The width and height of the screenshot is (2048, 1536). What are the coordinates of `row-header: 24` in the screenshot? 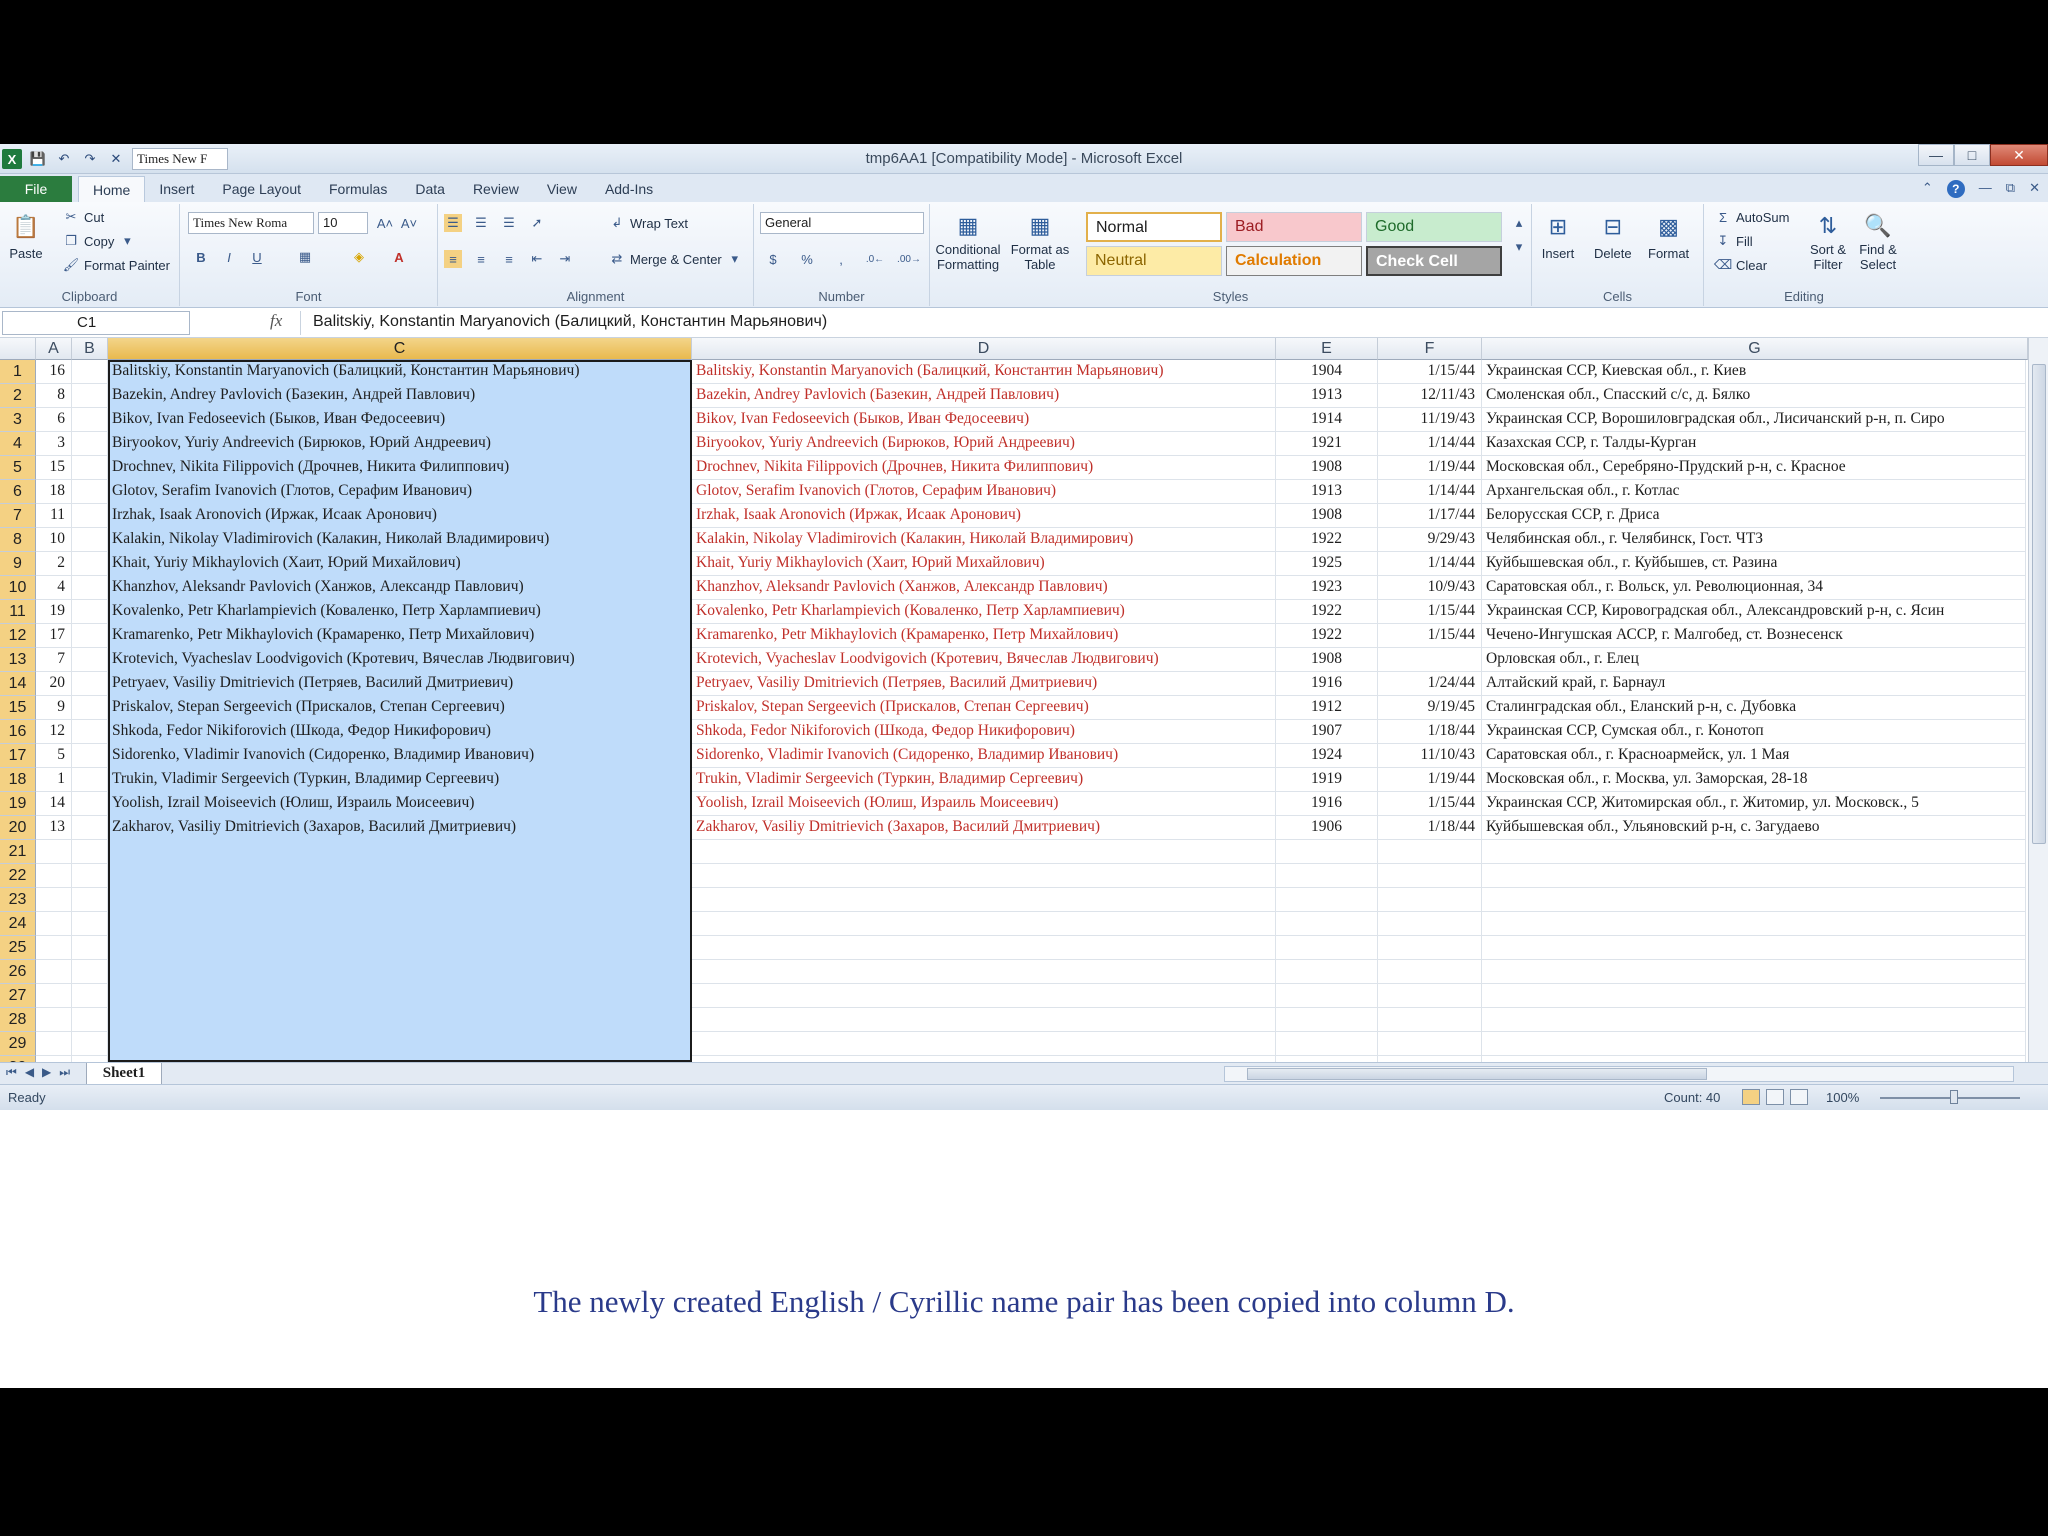 It's located at (18, 924).